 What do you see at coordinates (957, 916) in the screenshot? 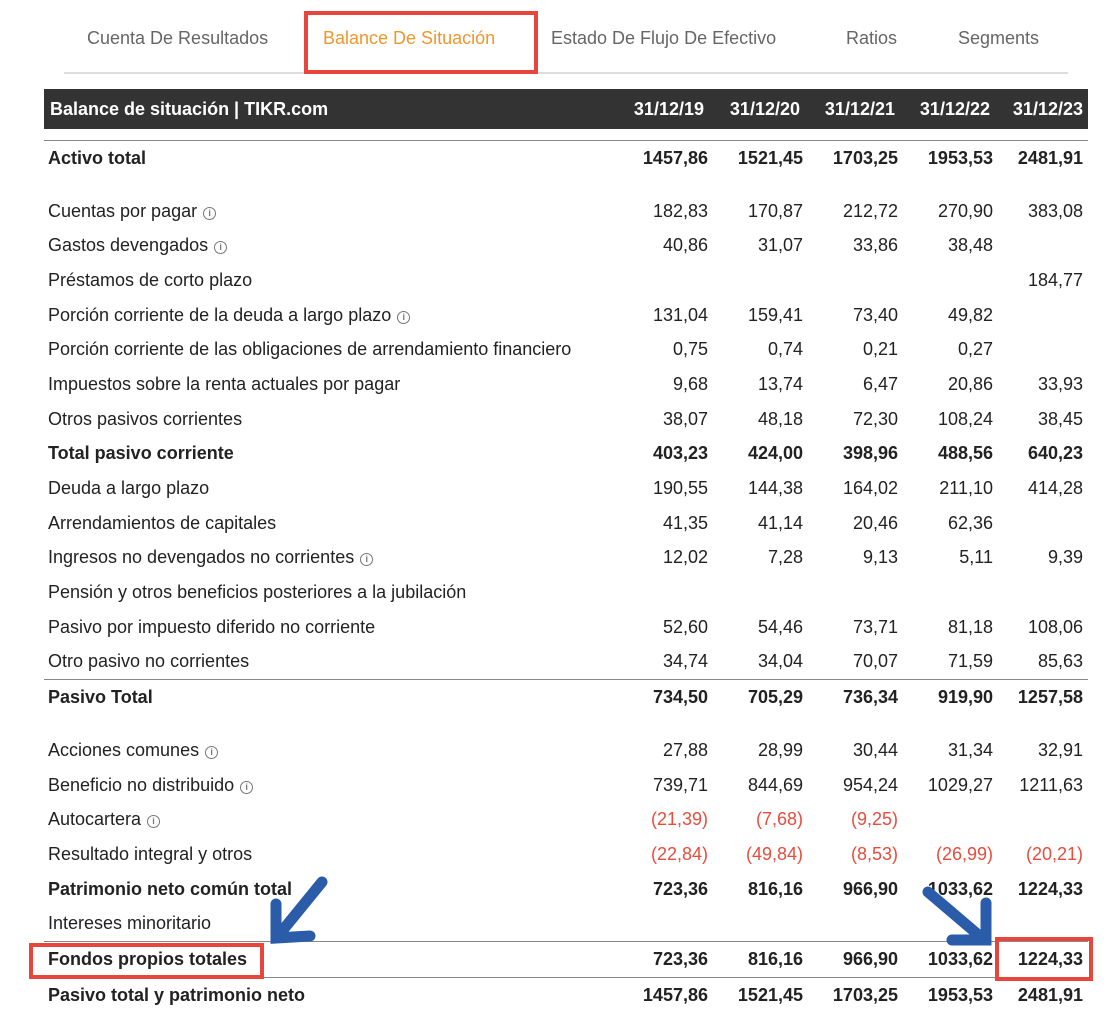
I see `arrow-right-icon` at bounding box center [957, 916].